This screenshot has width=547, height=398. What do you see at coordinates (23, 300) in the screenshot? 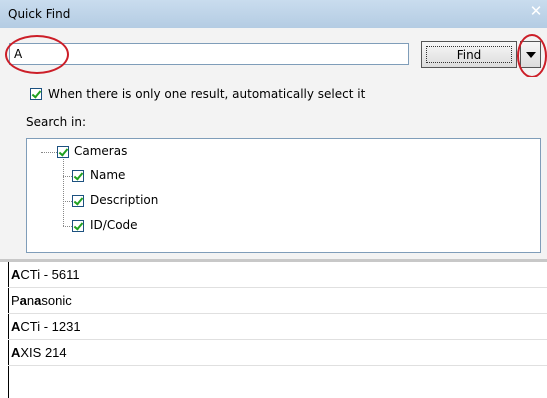
I see `match-highlight: a` at bounding box center [23, 300].